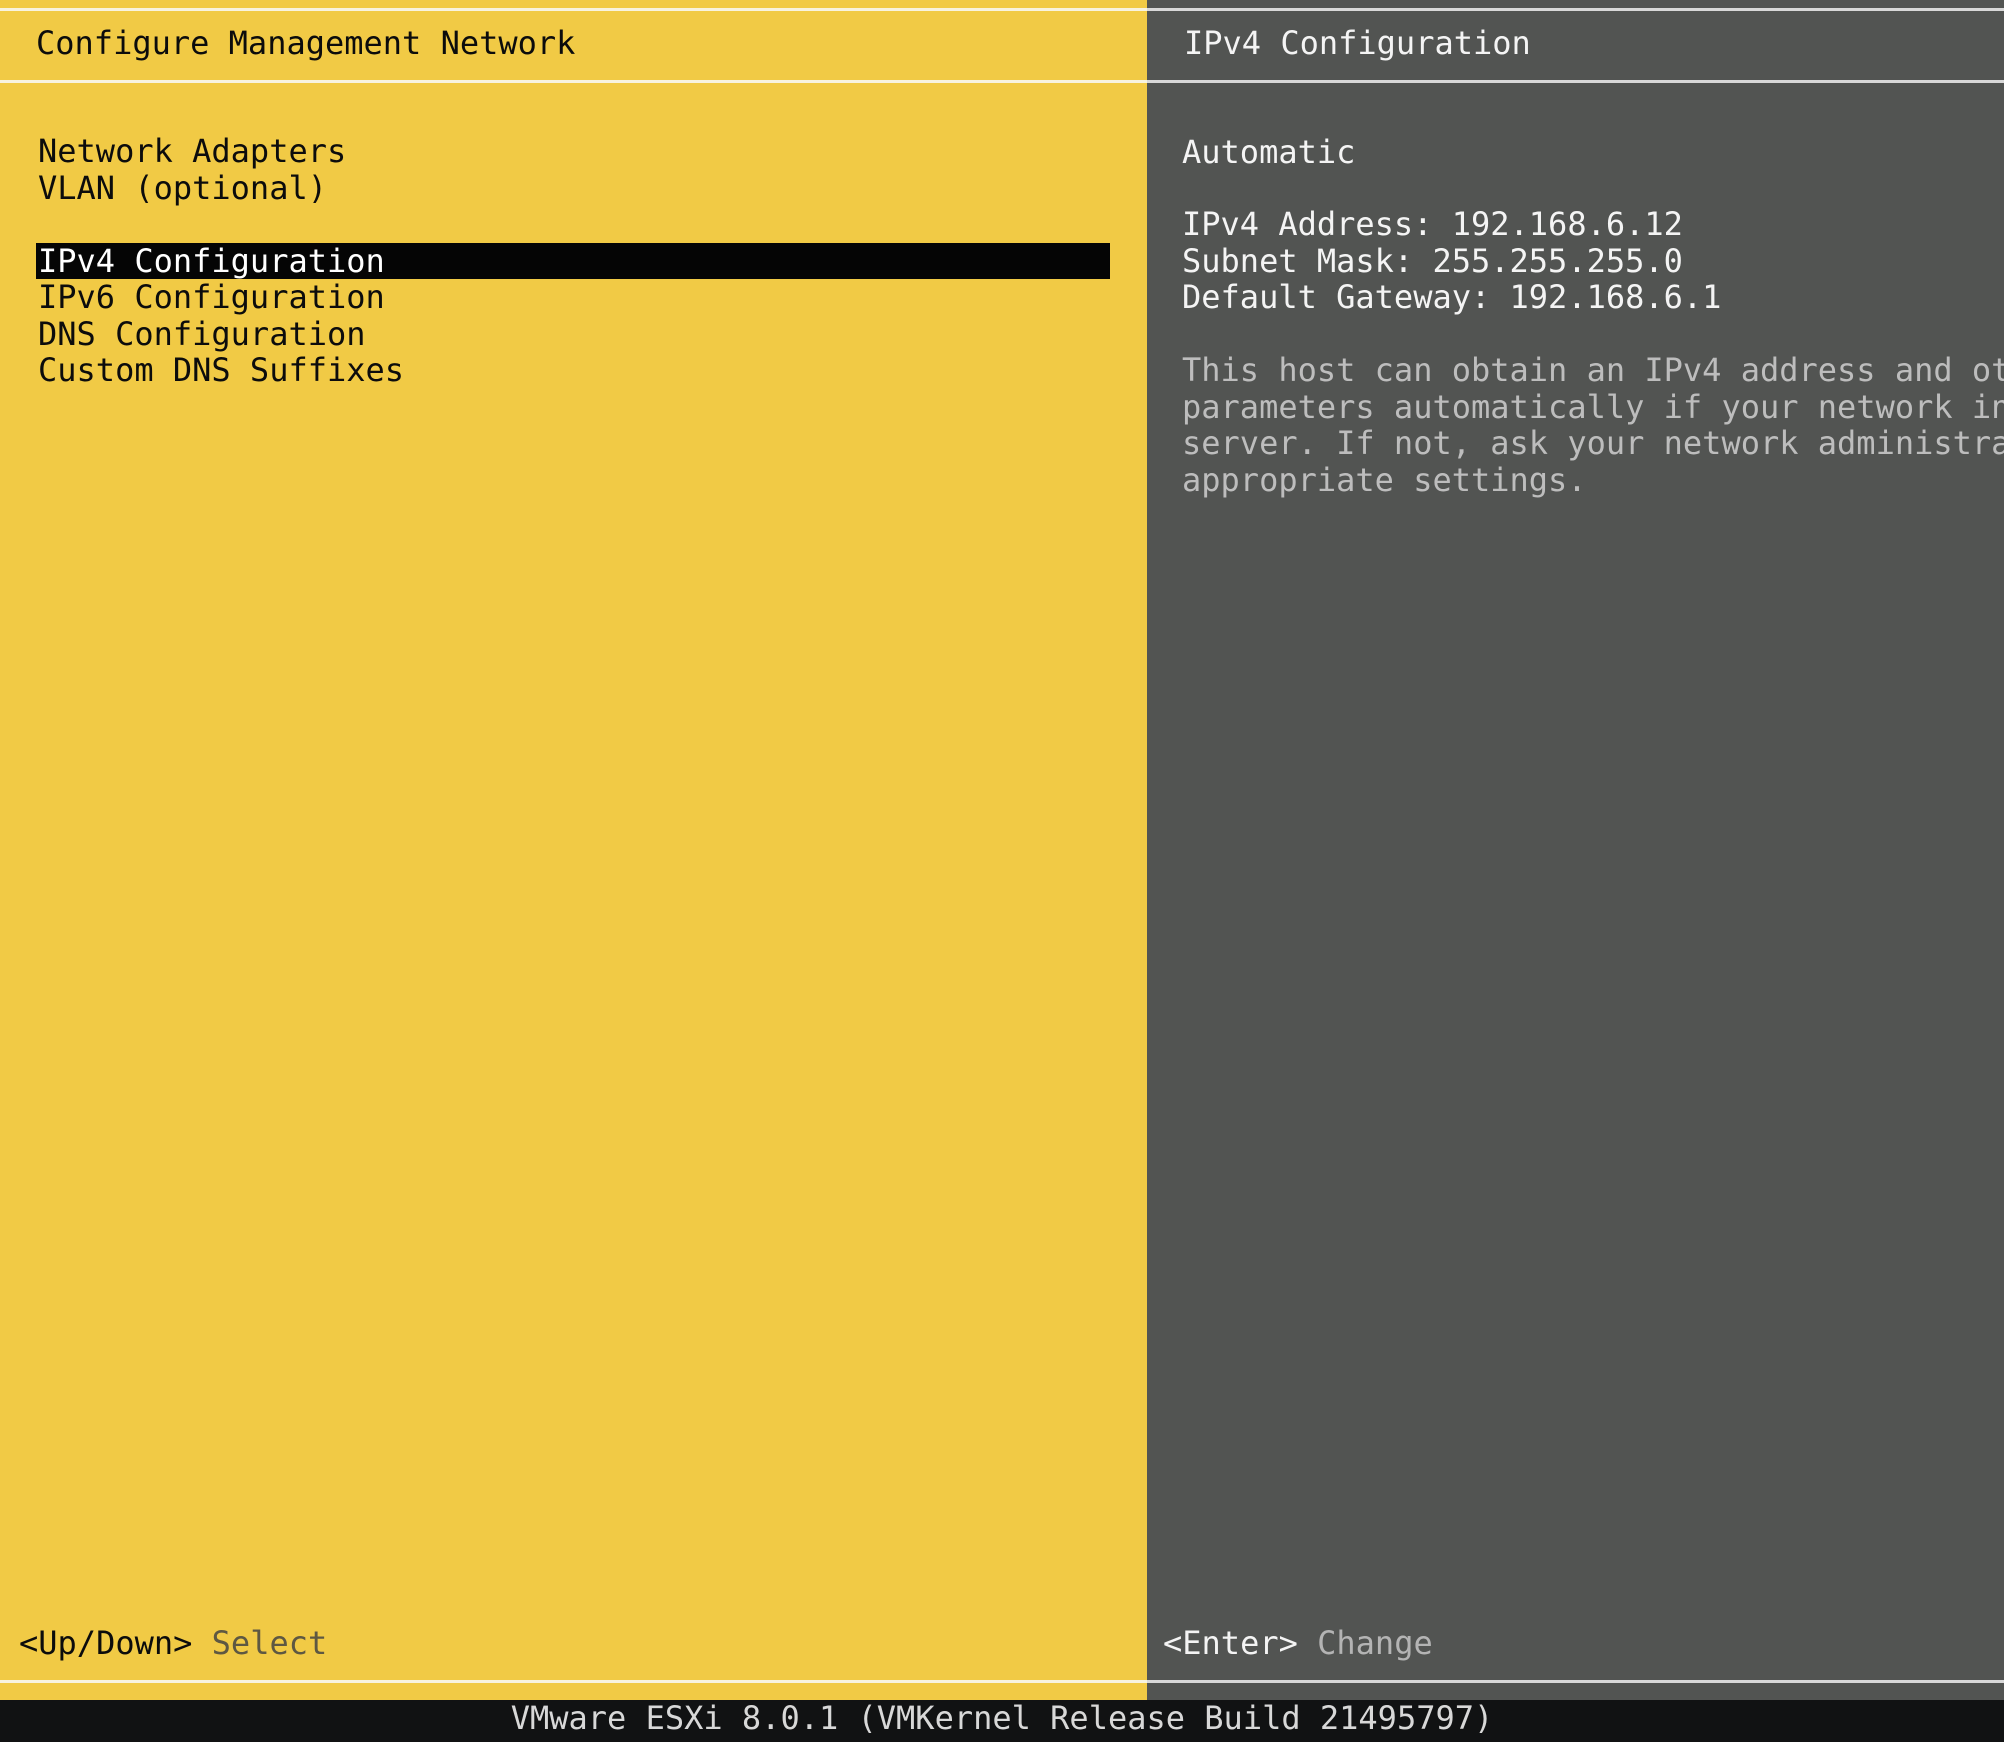 The image size is (2004, 1742). I want to click on change-hint: <Enter> Change, so click(1298, 1643).